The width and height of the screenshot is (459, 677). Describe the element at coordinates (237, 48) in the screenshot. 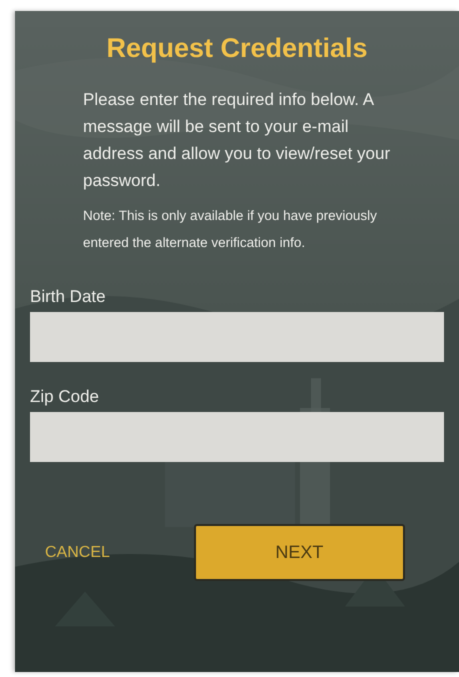

I see `dialog-title: Request Credentials` at that location.